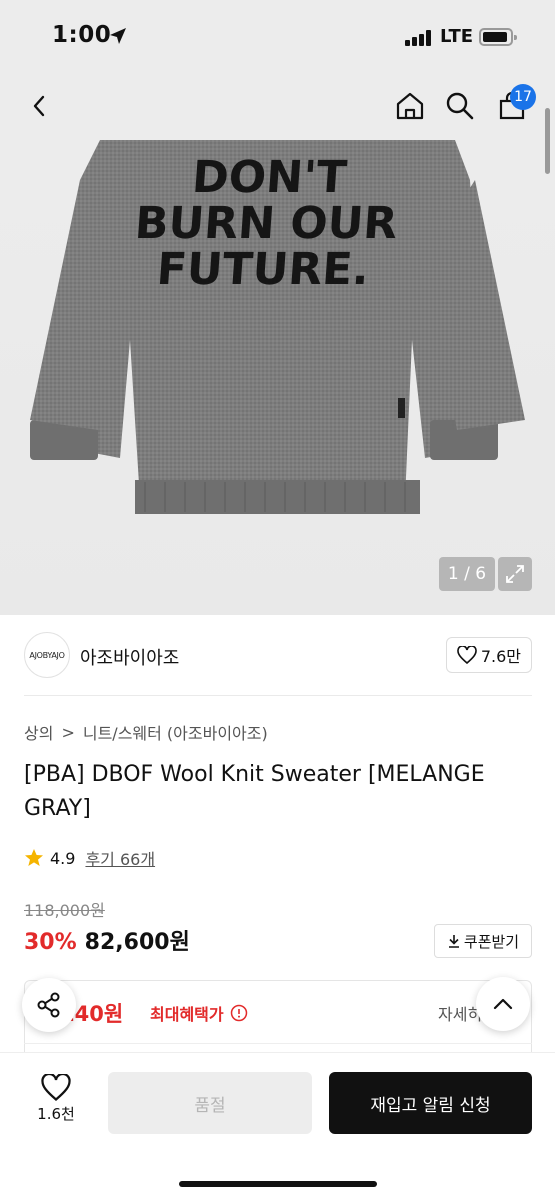 The height and width of the screenshot is (1200, 555). I want to click on cart-count-badge: 17, so click(523, 97).